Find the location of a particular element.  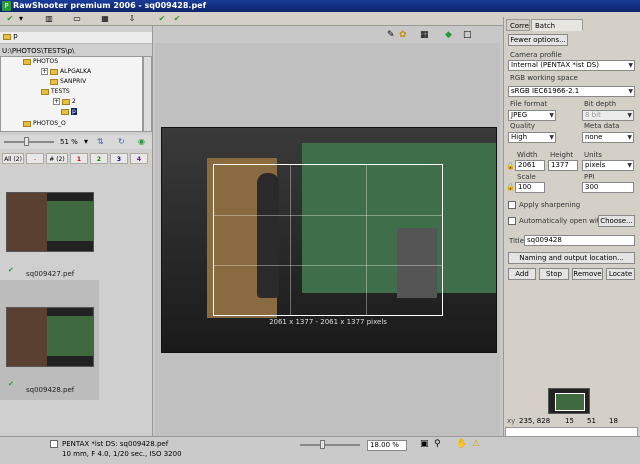

tree-item-tests: TESTS is located at coordinates (55, 92).